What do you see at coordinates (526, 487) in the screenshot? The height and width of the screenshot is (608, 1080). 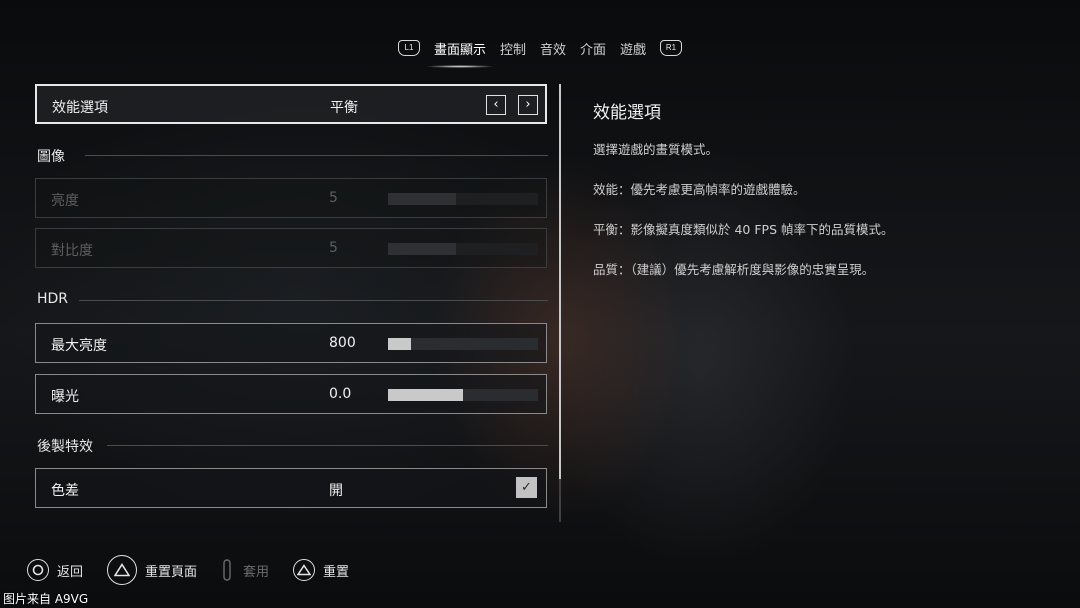 I see `checkbox-checked-icon: ✓` at bounding box center [526, 487].